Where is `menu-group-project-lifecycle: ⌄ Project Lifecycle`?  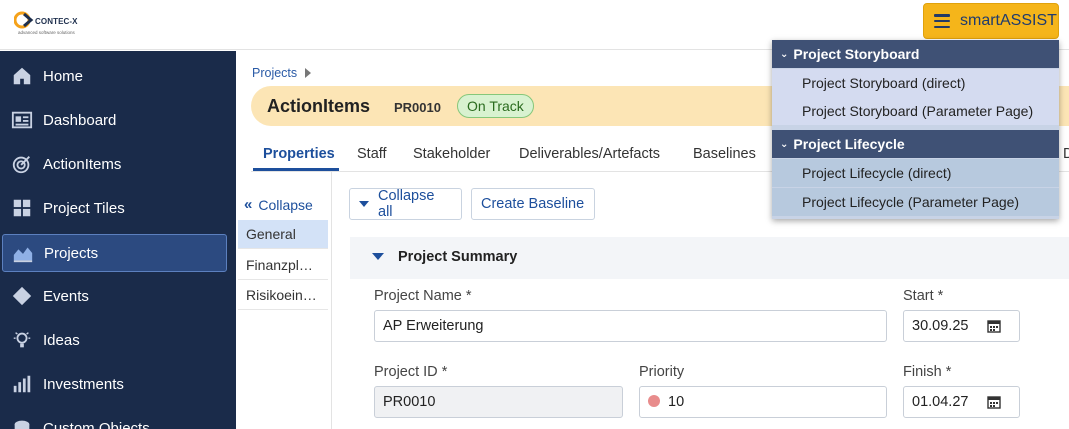
menu-group-project-lifecycle: ⌄ Project Lifecycle is located at coordinates (915, 144).